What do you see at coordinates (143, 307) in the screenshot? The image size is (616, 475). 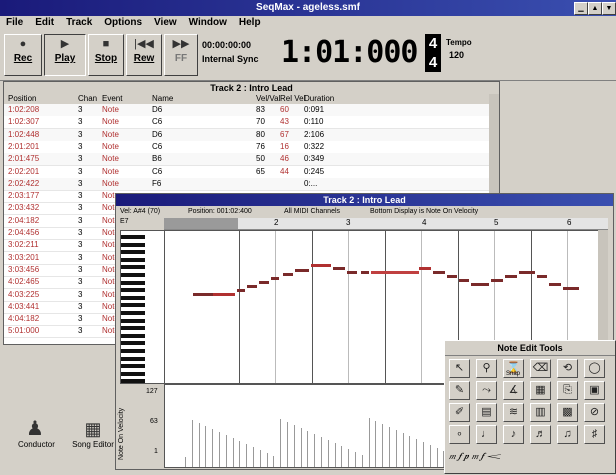 I see `piano-keyboard` at bounding box center [143, 307].